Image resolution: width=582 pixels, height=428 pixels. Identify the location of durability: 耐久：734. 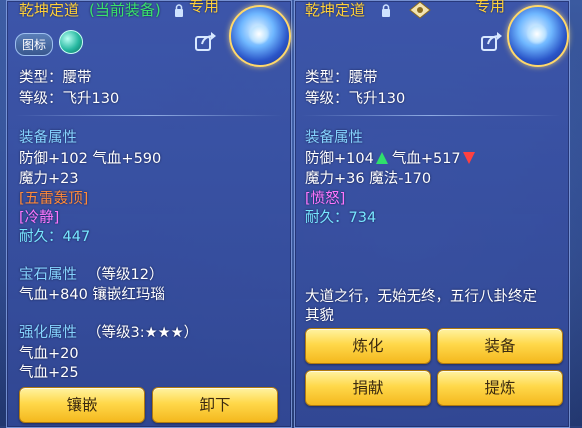
(341, 218).